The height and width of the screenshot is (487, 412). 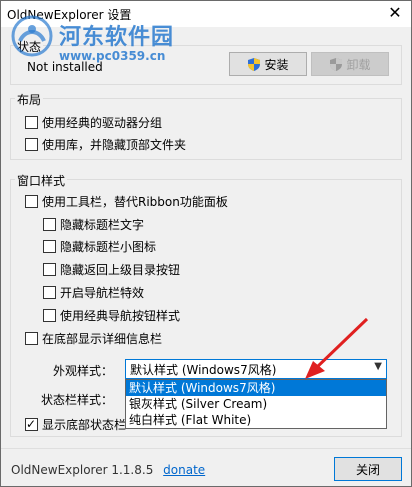 I want to click on option-use-toolbar: 使用工具栏，替代Ribbon功能面板, so click(x=126, y=201).